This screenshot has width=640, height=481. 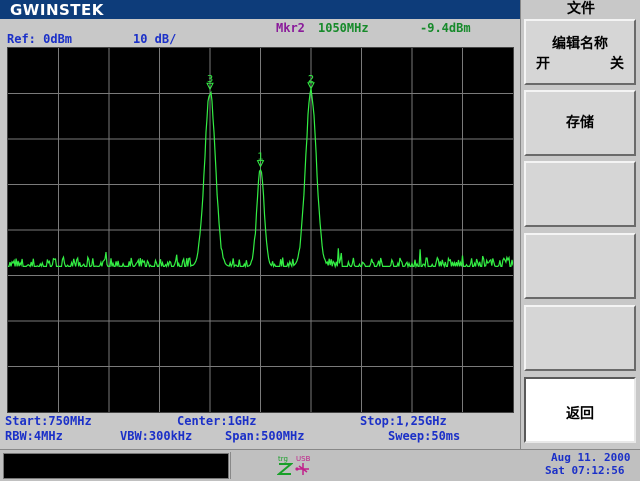 I want to click on softkey-return: 返回, so click(x=580, y=410).